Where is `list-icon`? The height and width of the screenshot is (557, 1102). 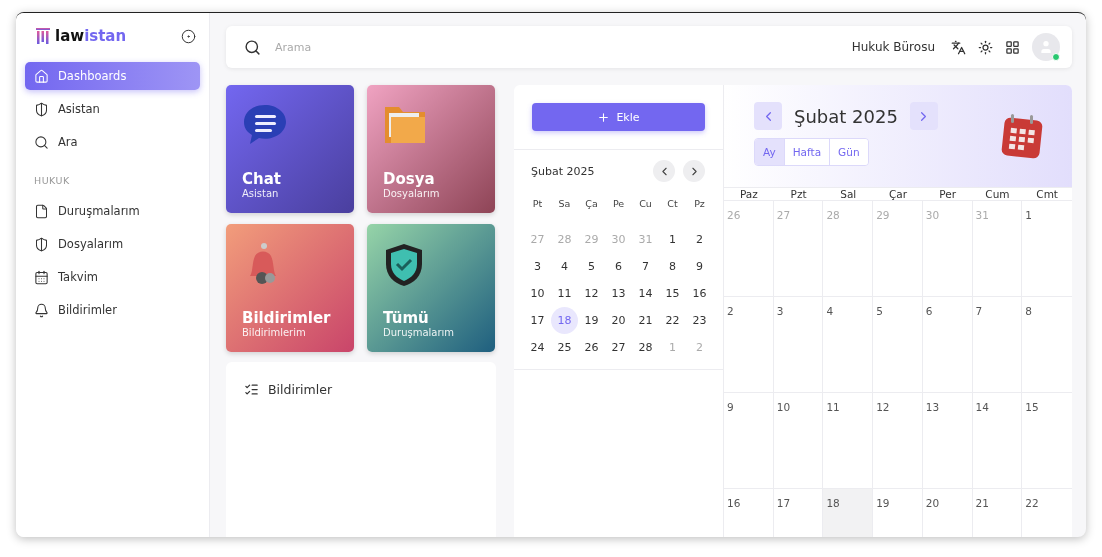 list-icon is located at coordinates (251, 389).